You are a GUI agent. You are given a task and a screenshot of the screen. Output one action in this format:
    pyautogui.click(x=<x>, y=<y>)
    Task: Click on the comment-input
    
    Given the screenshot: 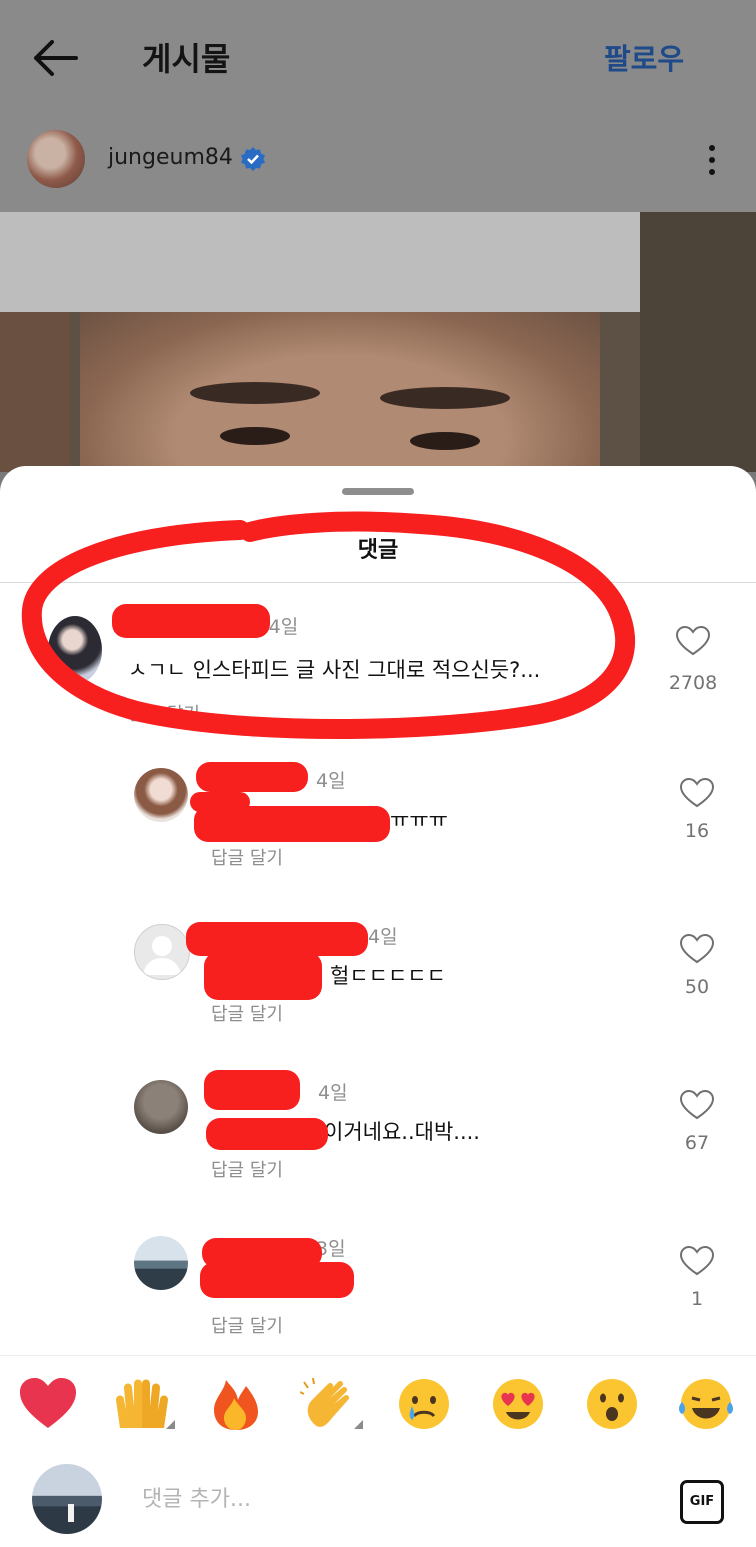 What is the action you would take?
    pyautogui.click(x=392, y=1499)
    